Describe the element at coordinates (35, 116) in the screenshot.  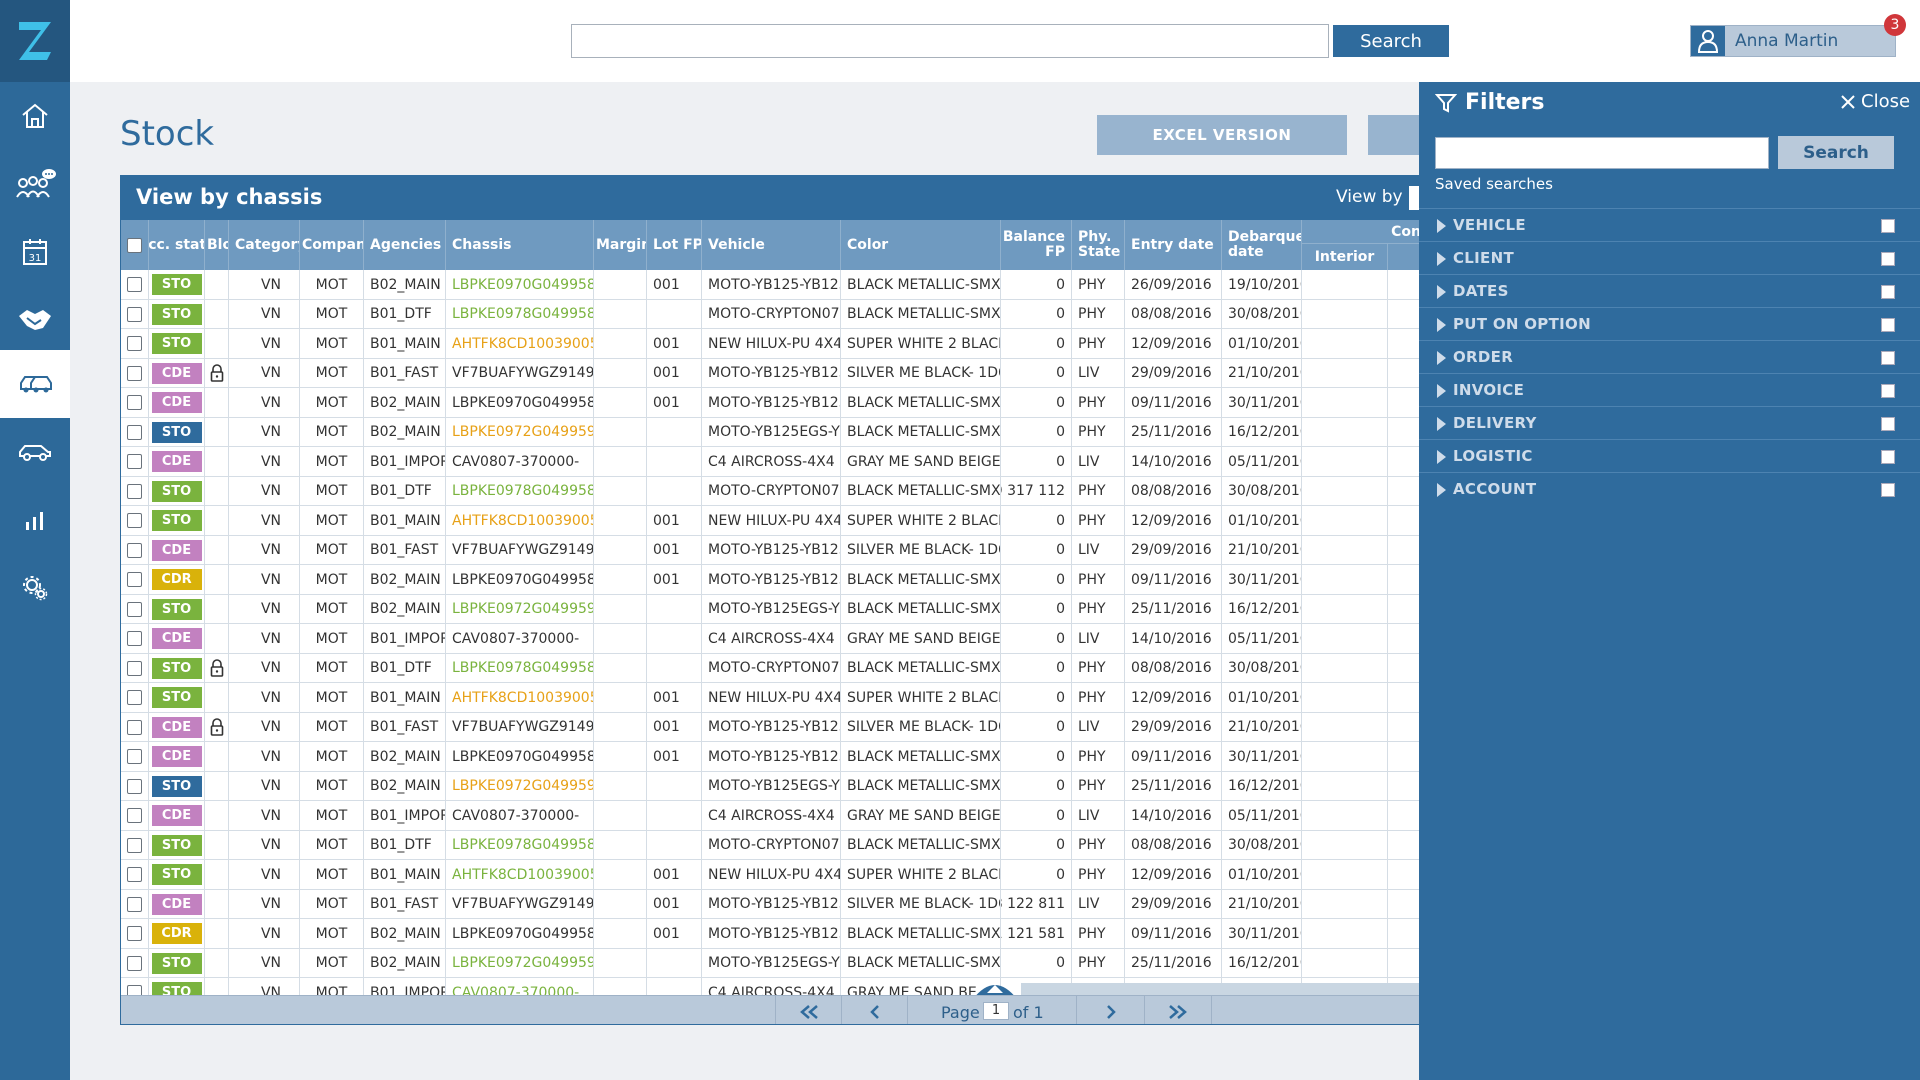
I see `sidebar-item-home` at that location.